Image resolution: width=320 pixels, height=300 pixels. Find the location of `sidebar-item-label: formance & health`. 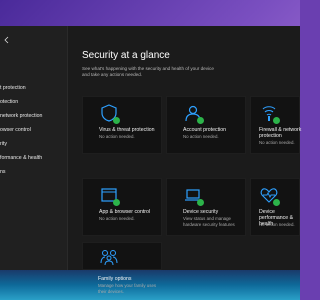

sidebar-item-label: formance & health is located at coordinates (21, 158).